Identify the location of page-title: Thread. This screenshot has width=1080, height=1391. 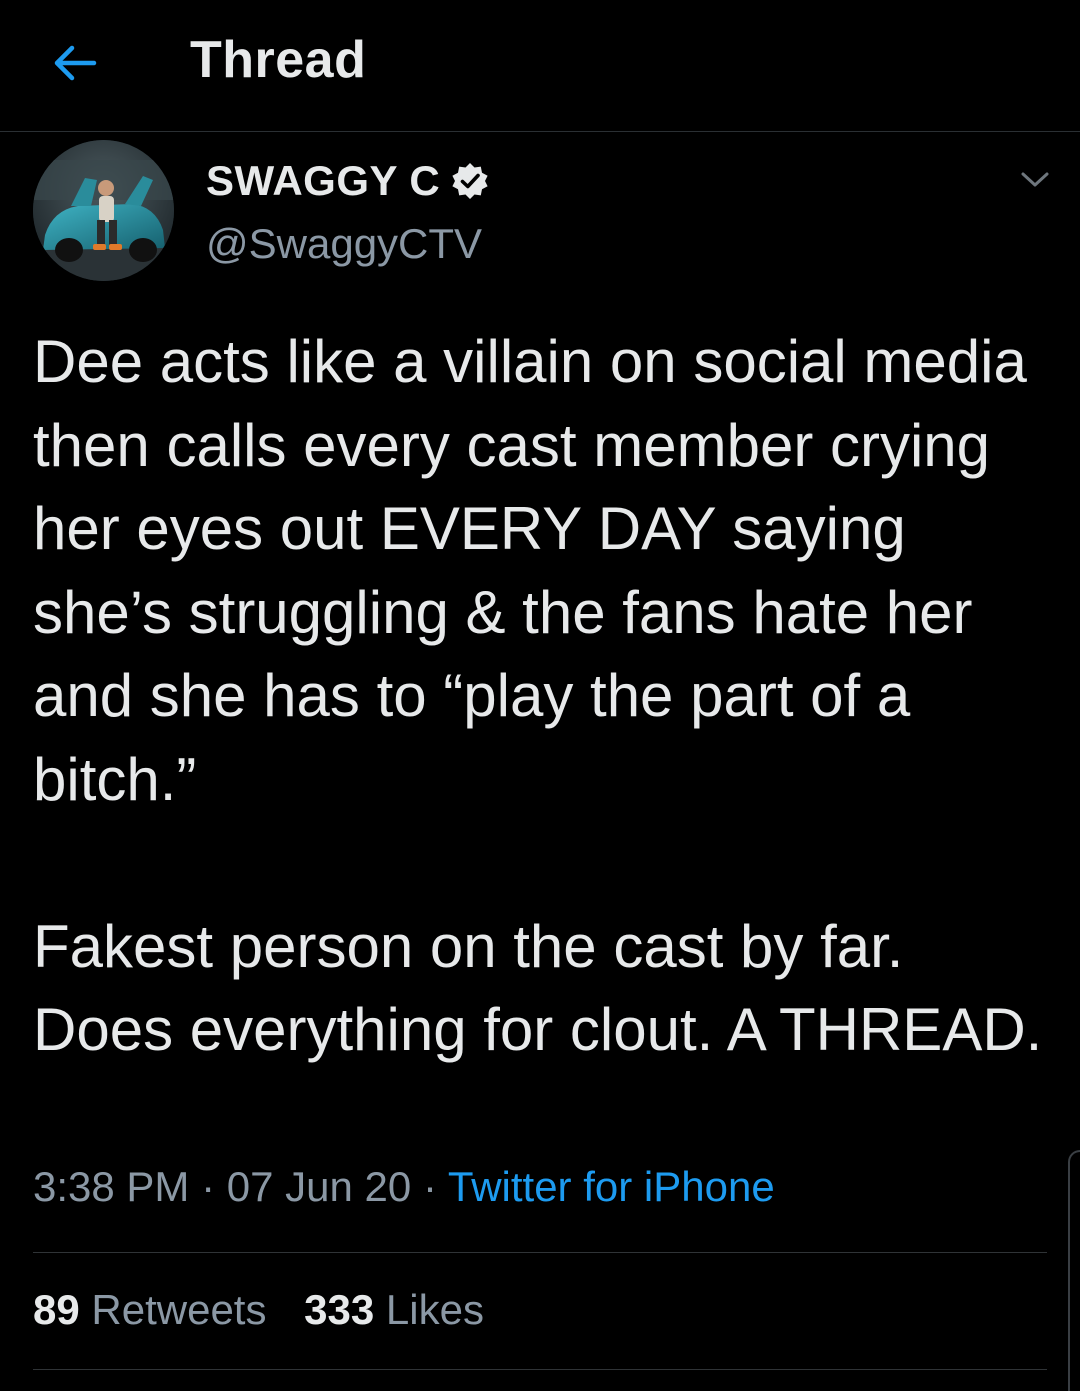
(278, 60).